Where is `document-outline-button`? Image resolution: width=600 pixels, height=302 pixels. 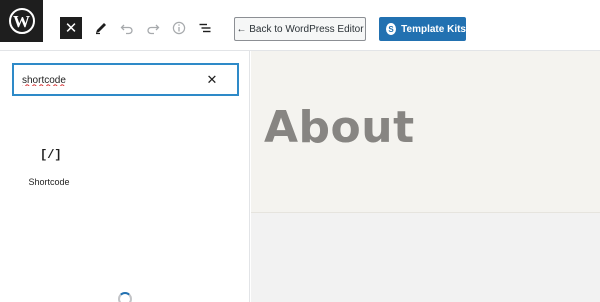 document-outline-button is located at coordinates (205, 28).